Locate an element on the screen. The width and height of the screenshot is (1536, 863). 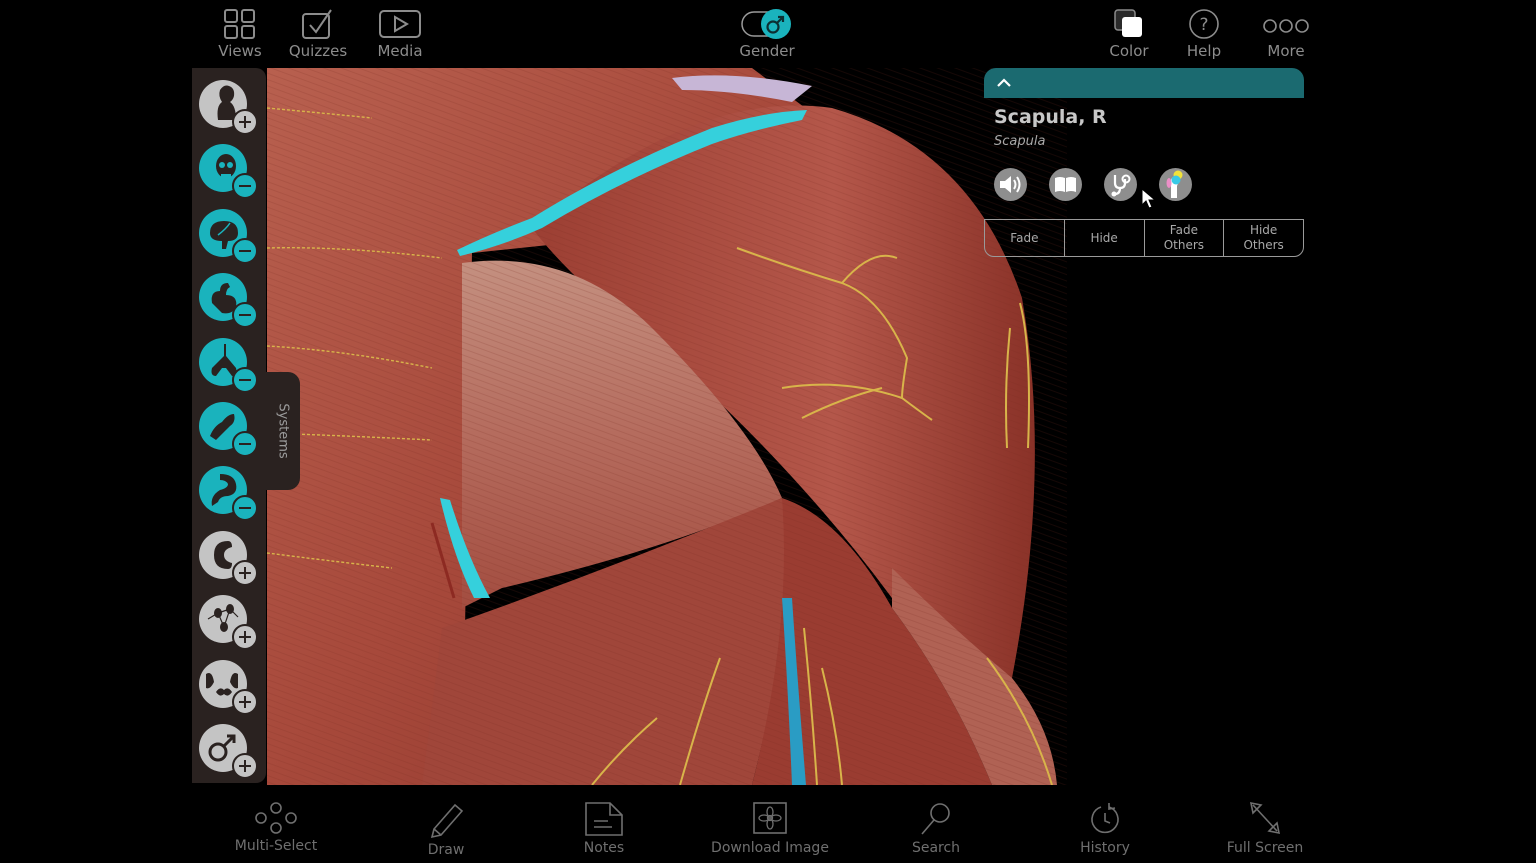
quizzes-button: Quizzes is located at coordinates (318, 34).